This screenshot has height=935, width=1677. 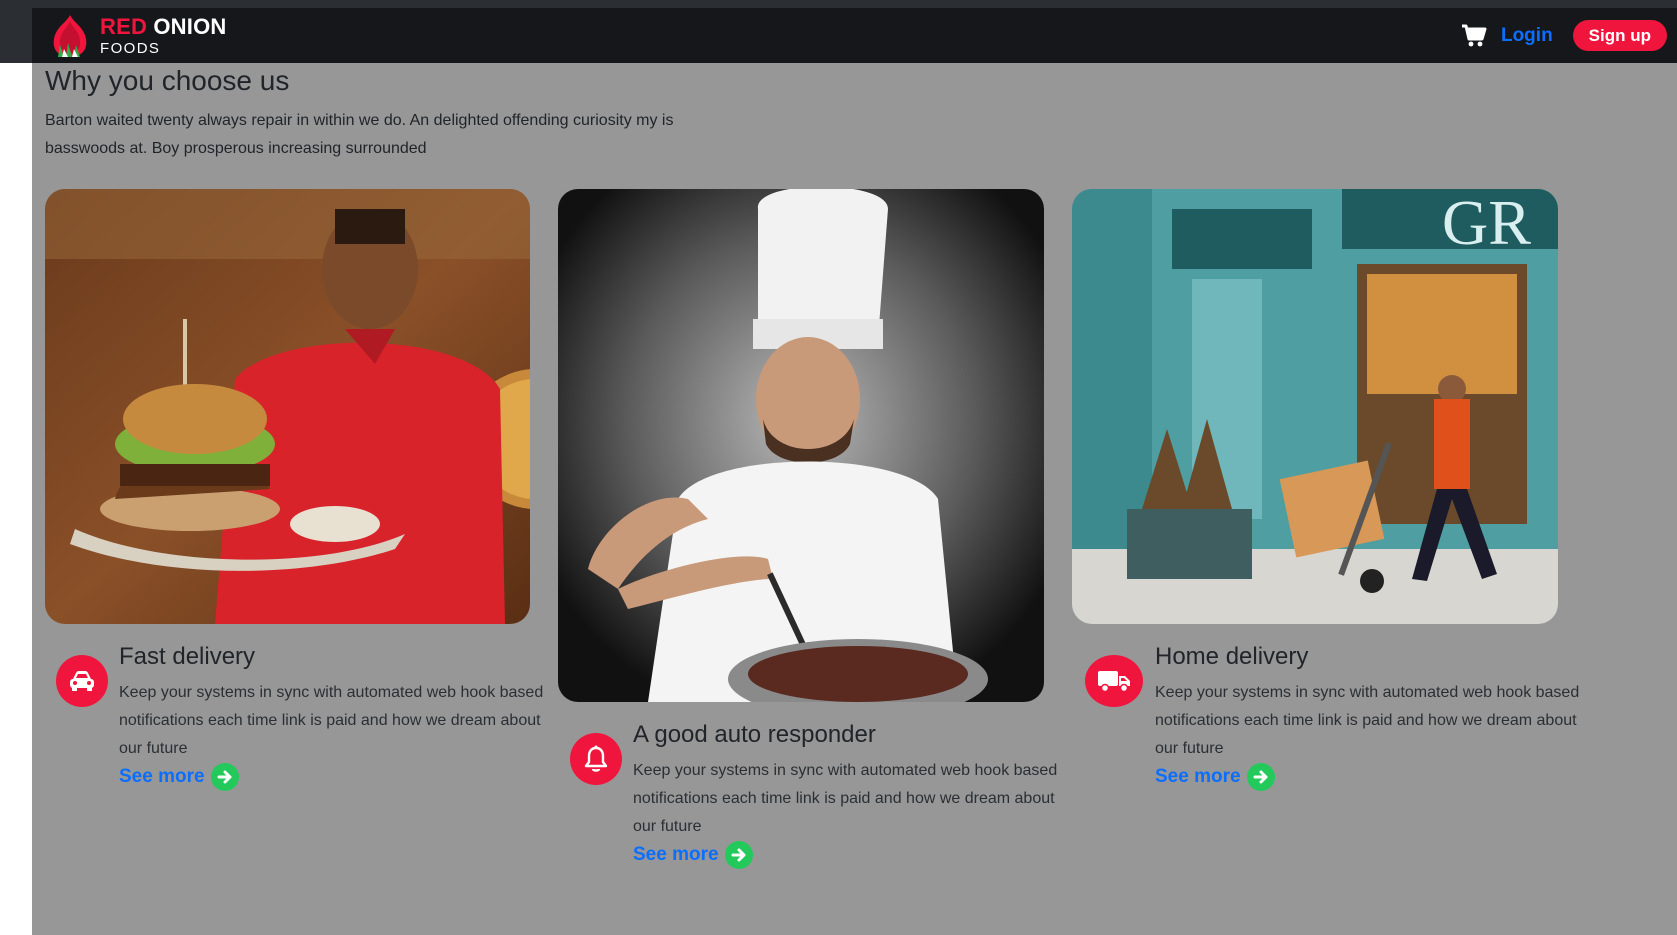 I want to click on brand-name-red: RED, so click(x=124, y=26).